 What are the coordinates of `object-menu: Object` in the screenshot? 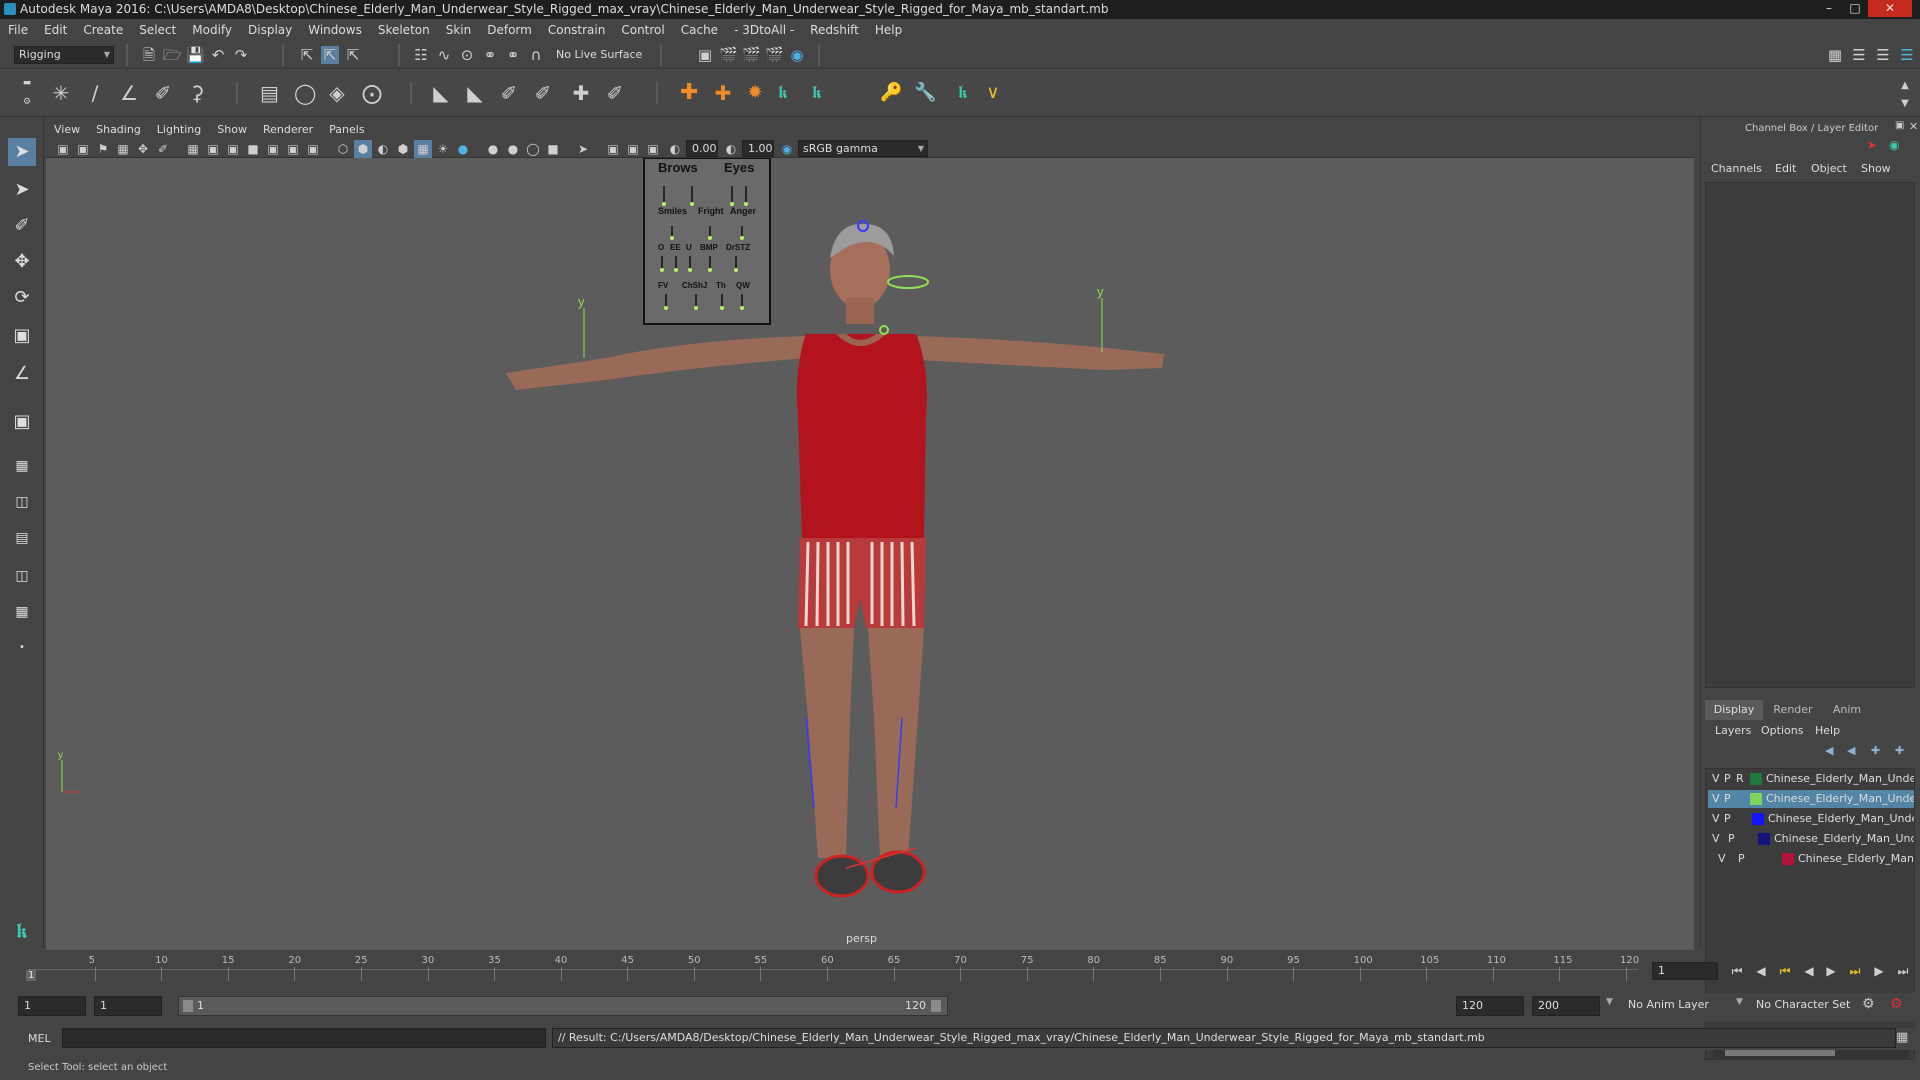 It's located at (1829, 168).